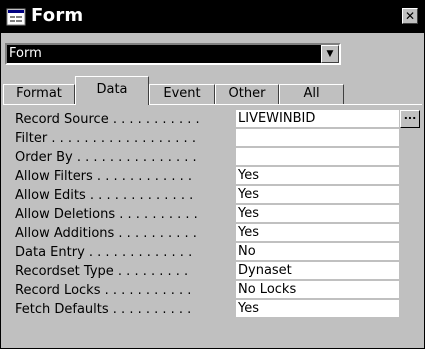 The width and height of the screenshot is (427, 350). I want to click on record-source-field: LIVEWINBID, so click(317, 119).